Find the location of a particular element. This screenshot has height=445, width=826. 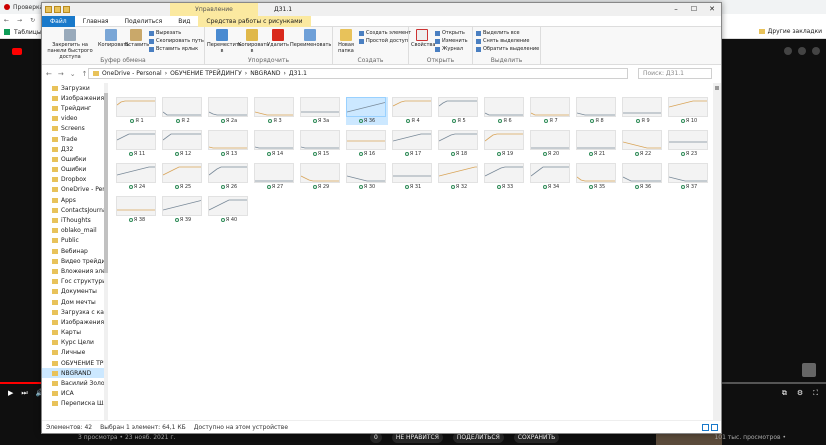

file-thumbnail: Я 15 is located at coordinates (321, 144).